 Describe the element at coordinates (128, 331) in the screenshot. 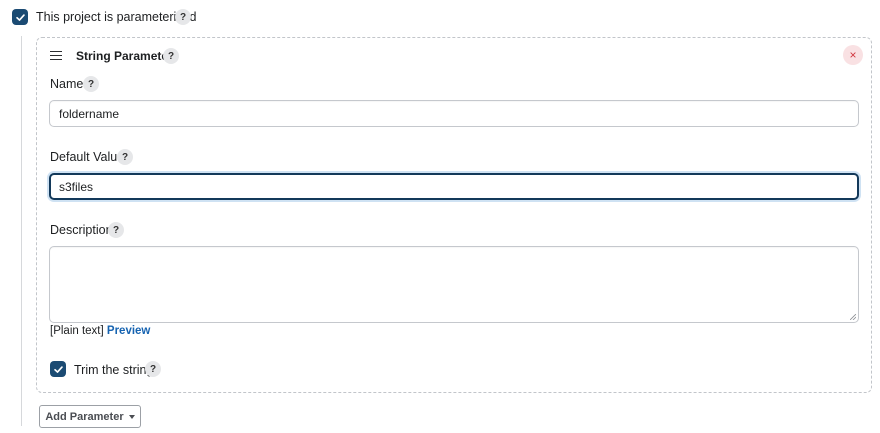

I see `preview-link: Preview` at that location.